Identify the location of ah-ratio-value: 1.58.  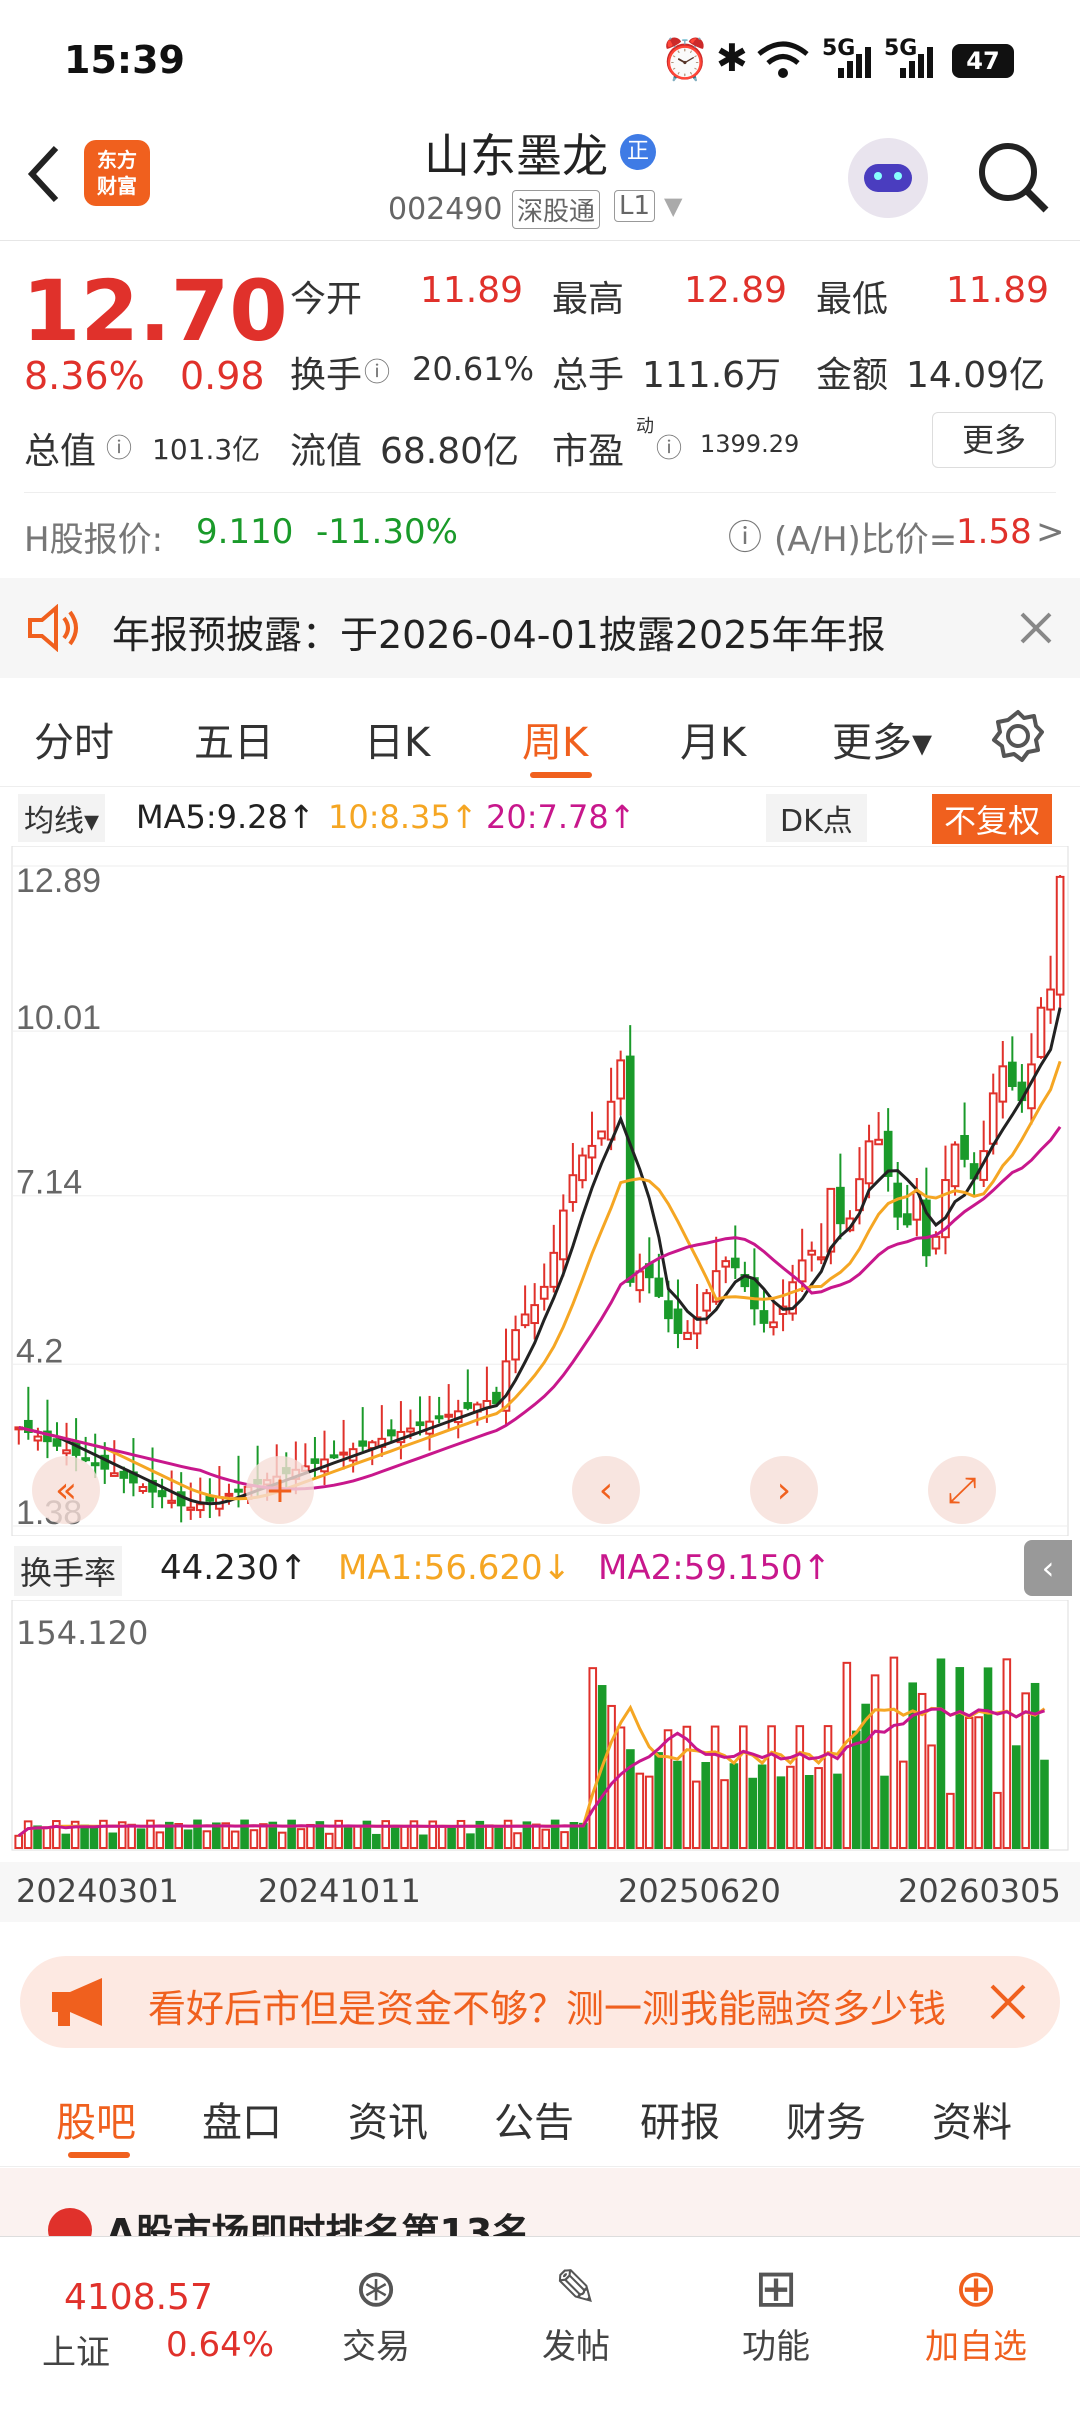
(994, 532).